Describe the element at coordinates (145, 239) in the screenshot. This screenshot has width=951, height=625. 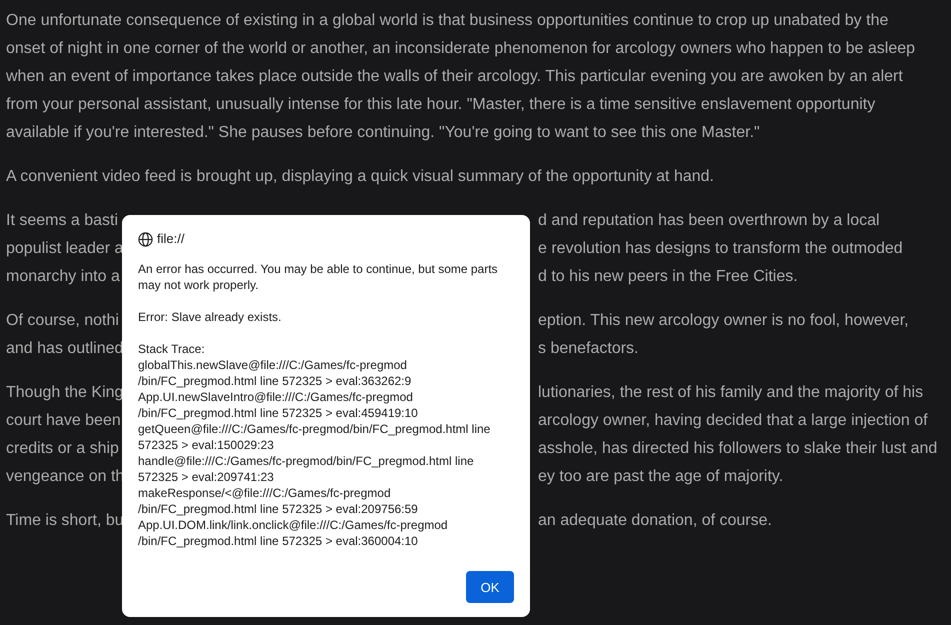
I see `globe-icon` at that location.